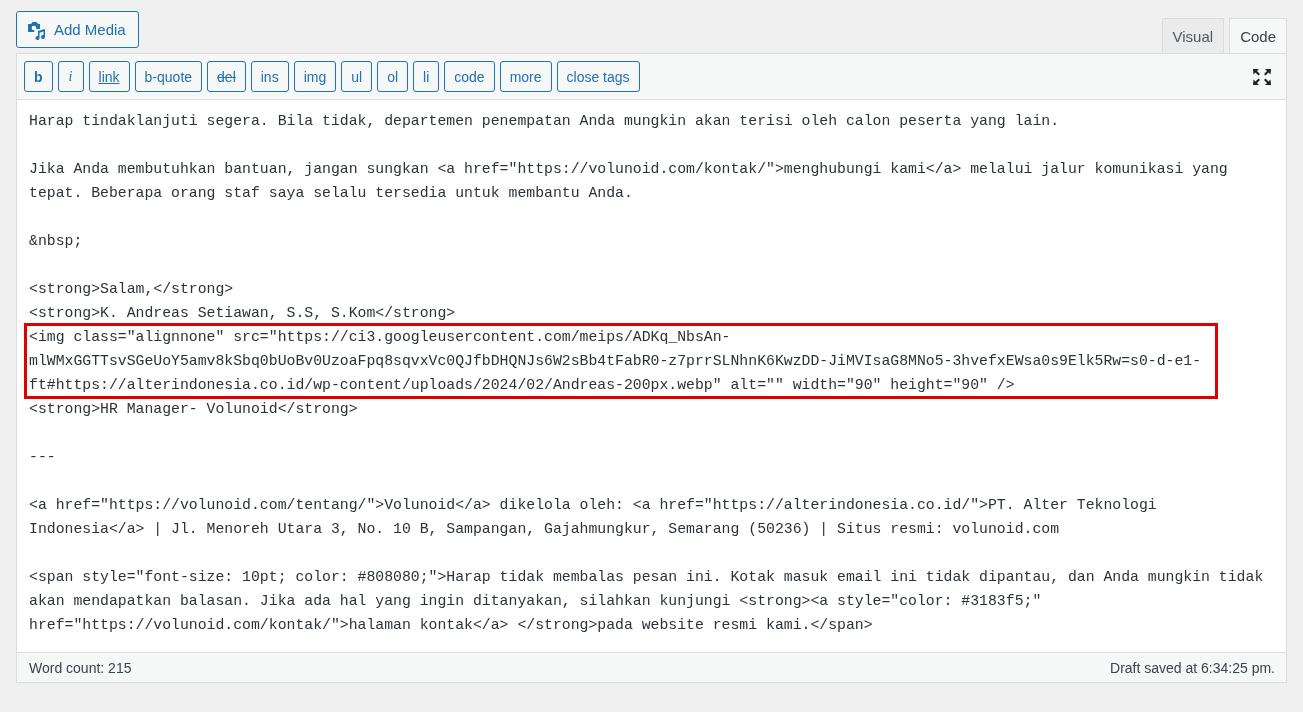 The height and width of the screenshot is (712, 1303). I want to click on code-line: Harap tindaklanjuti segera. Bila tidak, departemen penempatan Anda mungkin akan terisi oleh calon peserta yang lain., so click(545, 121).